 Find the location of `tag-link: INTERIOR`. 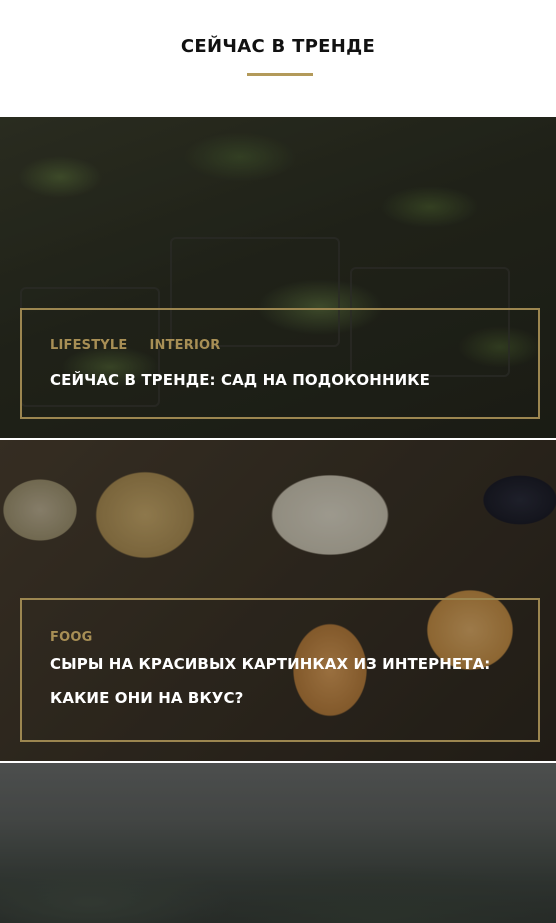

tag-link: INTERIOR is located at coordinates (185, 345).